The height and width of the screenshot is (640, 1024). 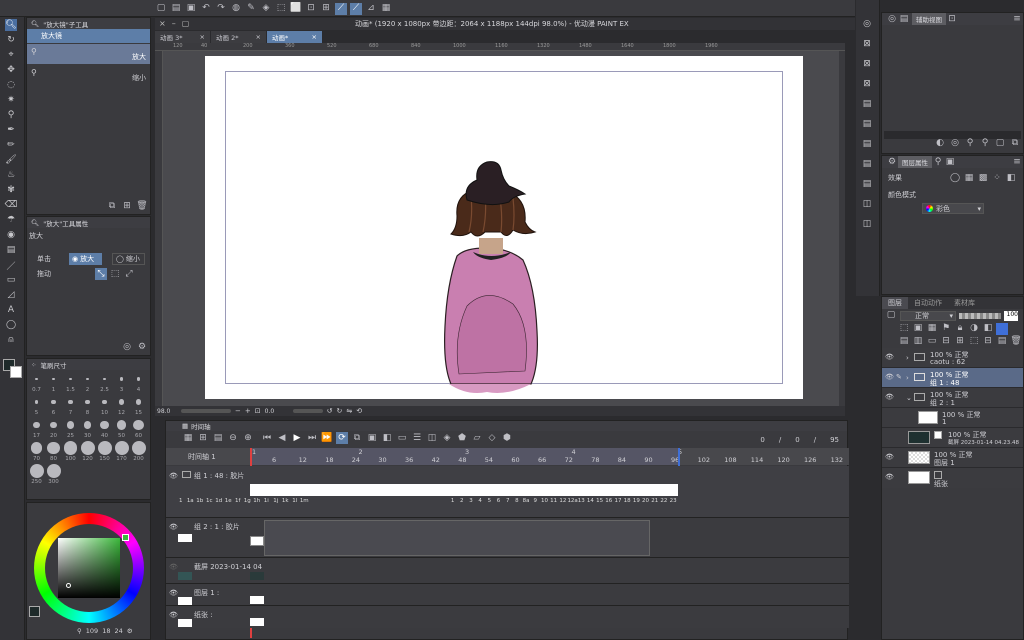 I want to click on move-tool-icon: ✥, so click(x=11, y=70).